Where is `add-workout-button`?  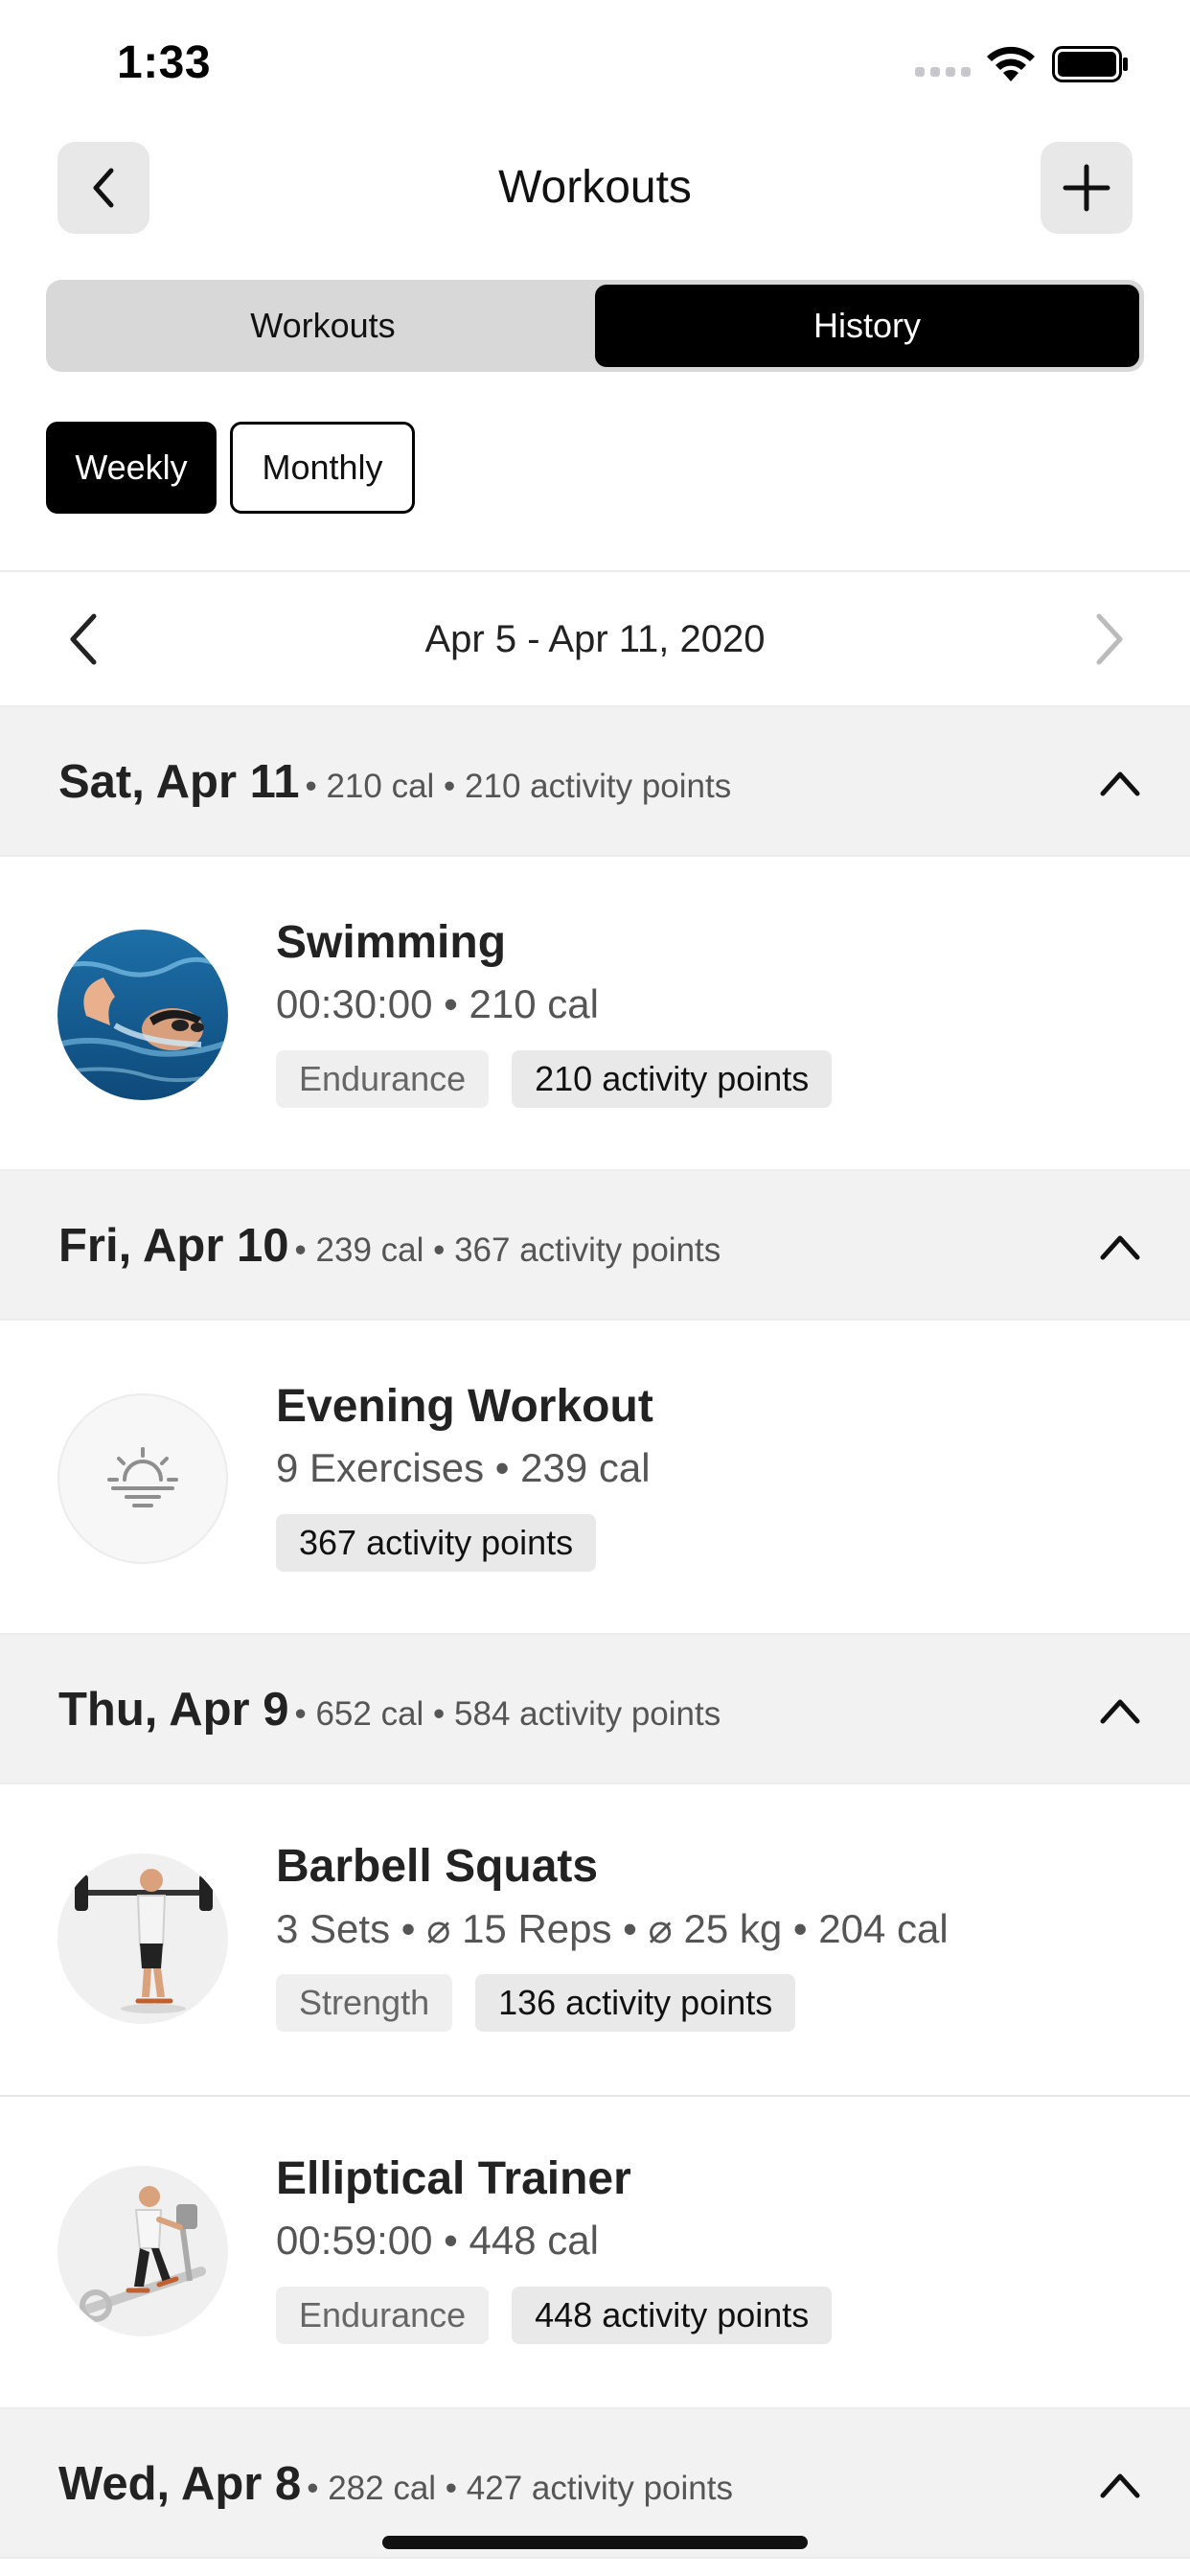 add-workout-button is located at coordinates (1087, 188).